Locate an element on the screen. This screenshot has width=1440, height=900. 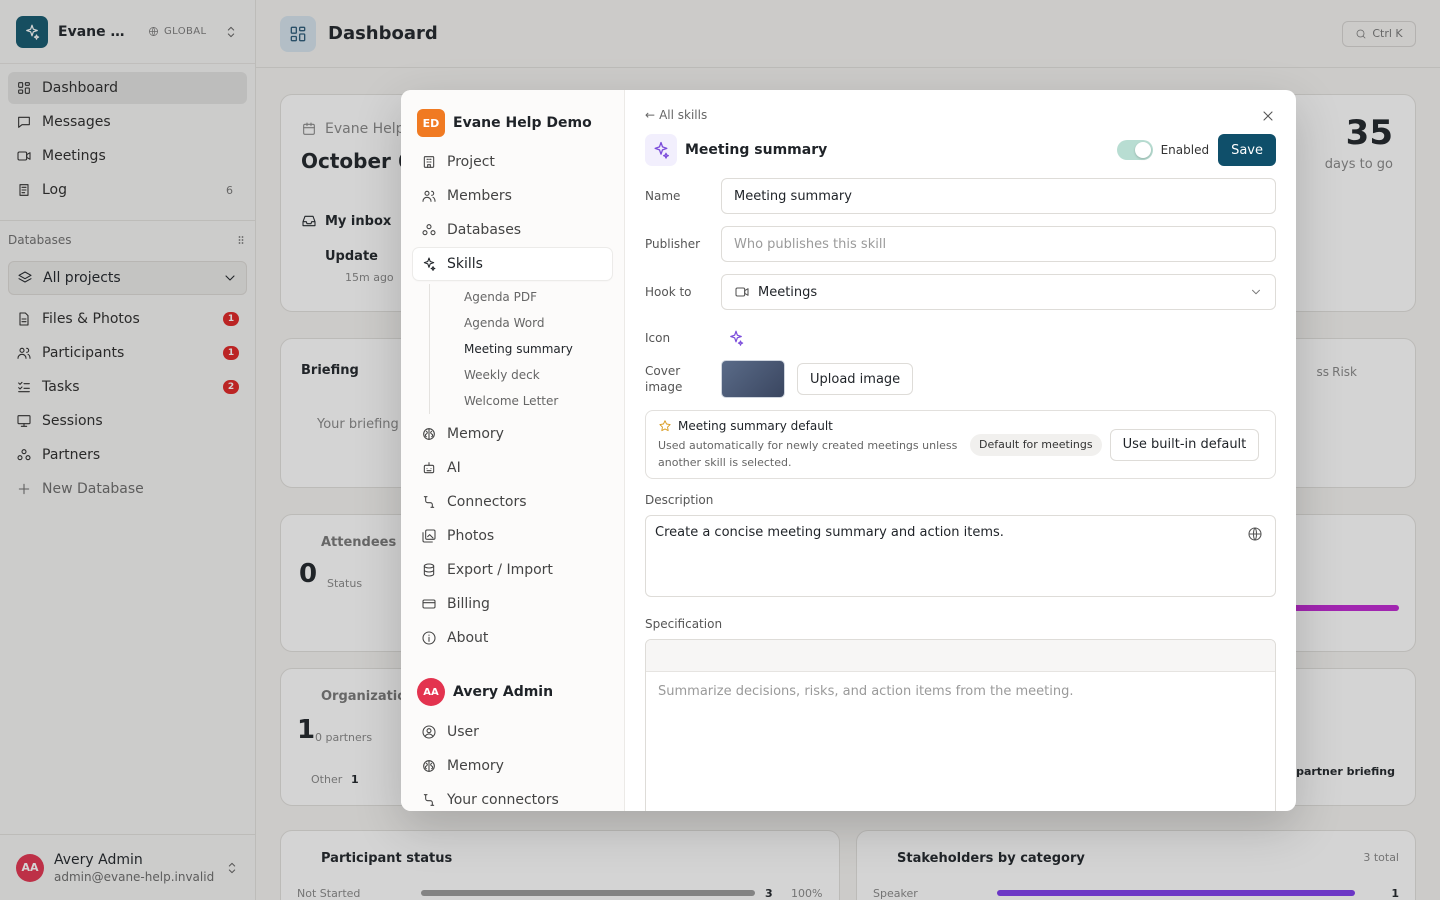
back-to-skills-link: ← All skills is located at coordinates (960, 115).